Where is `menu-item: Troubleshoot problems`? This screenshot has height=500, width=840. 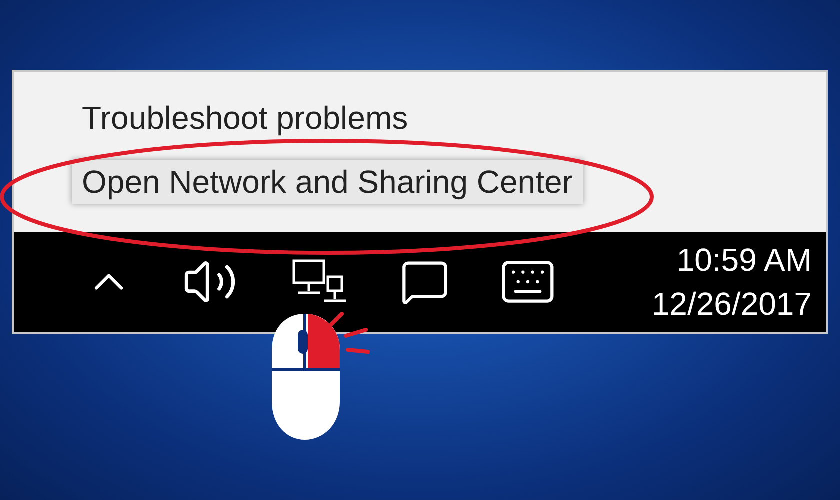
menu-item: Troubleshoot problems is located at coordinates (245, 118).